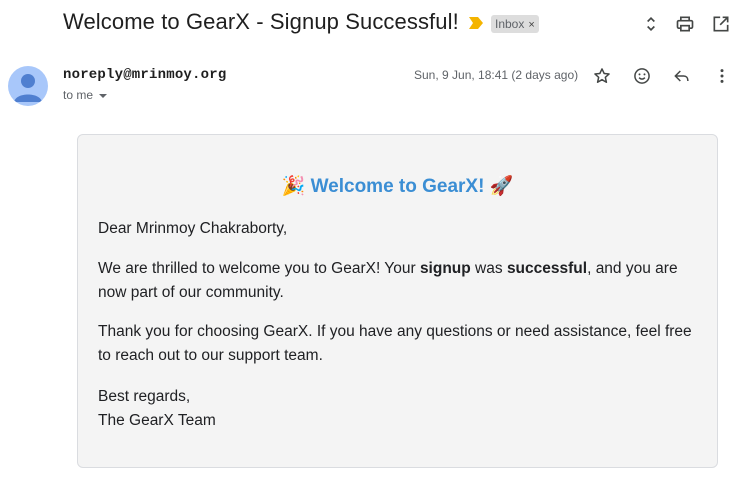 The height and width of the screenshot is (503, 745). I want to click on emoji-reaction-icon, so click(642, 76).